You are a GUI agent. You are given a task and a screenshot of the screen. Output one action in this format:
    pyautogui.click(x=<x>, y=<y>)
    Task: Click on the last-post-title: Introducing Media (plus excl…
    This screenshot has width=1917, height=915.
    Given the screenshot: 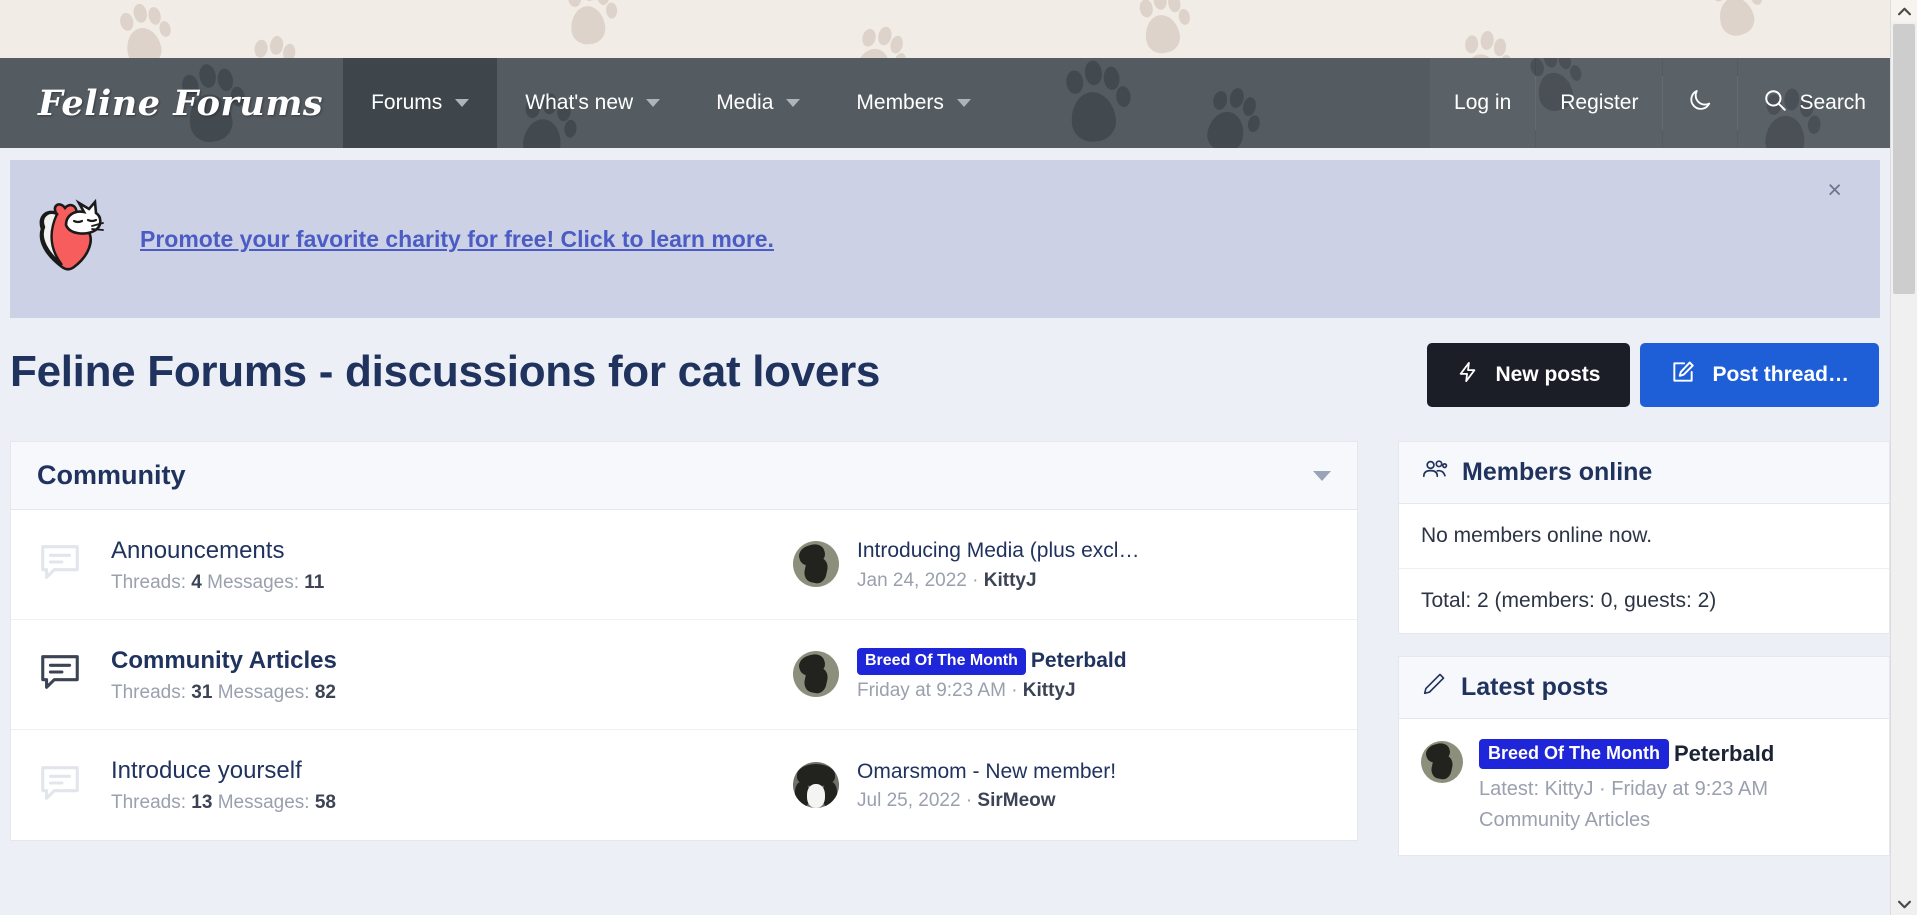 What is the action you would take?
    pyautogui.click(x=998, y=550)
    